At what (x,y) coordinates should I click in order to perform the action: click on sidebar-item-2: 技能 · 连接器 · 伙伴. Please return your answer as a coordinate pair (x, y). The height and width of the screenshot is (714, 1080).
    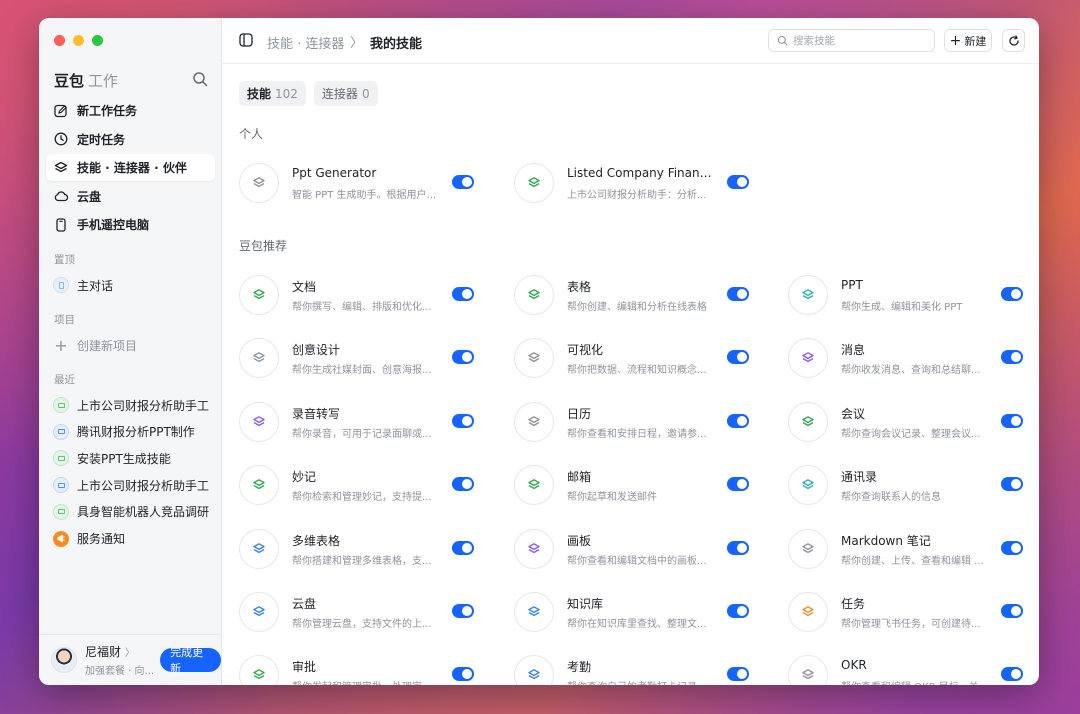
    Looking at the image, I should click on (130, 167).